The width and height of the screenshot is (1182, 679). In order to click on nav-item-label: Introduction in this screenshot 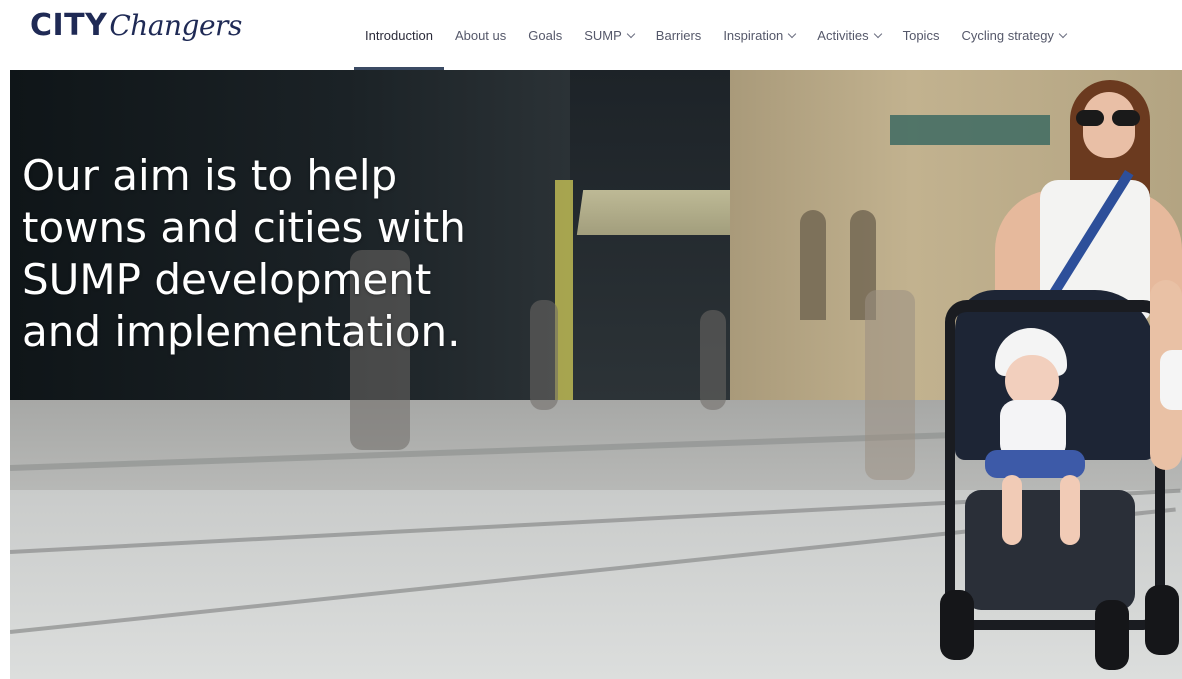, I will do `click(399, 35)`.